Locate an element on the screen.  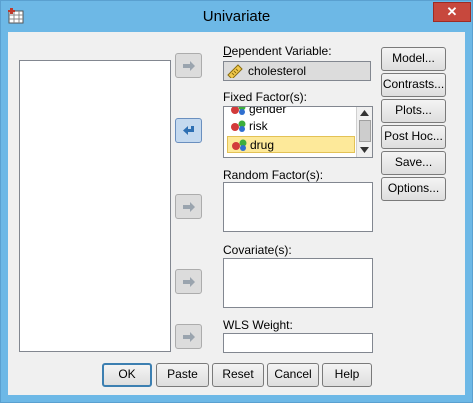
move-random-factor-button is located at coordinates (188, 206).